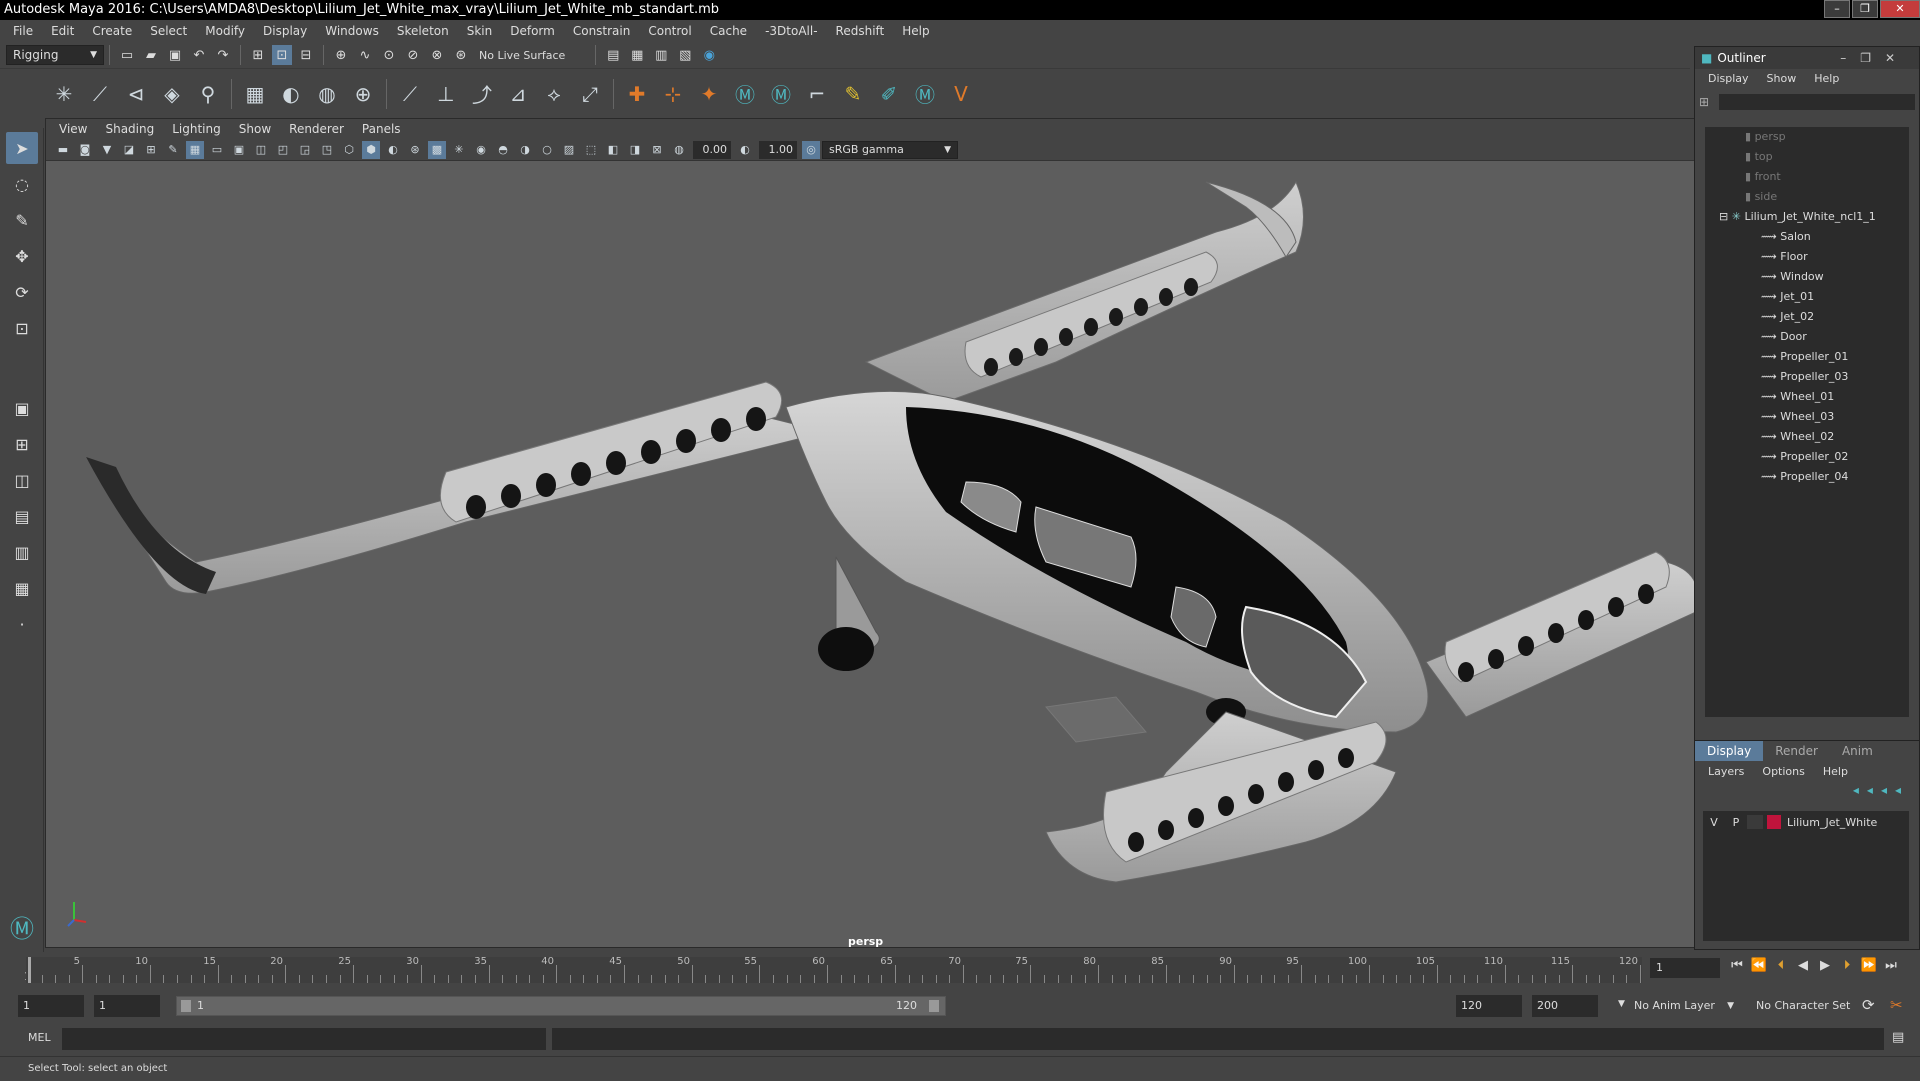 The height and width of the screenshot is (1081, 1920). Describe the element at coordinates (591, 150) in the screenshot. I see `isolate-select-icon: ⬚` at that location.